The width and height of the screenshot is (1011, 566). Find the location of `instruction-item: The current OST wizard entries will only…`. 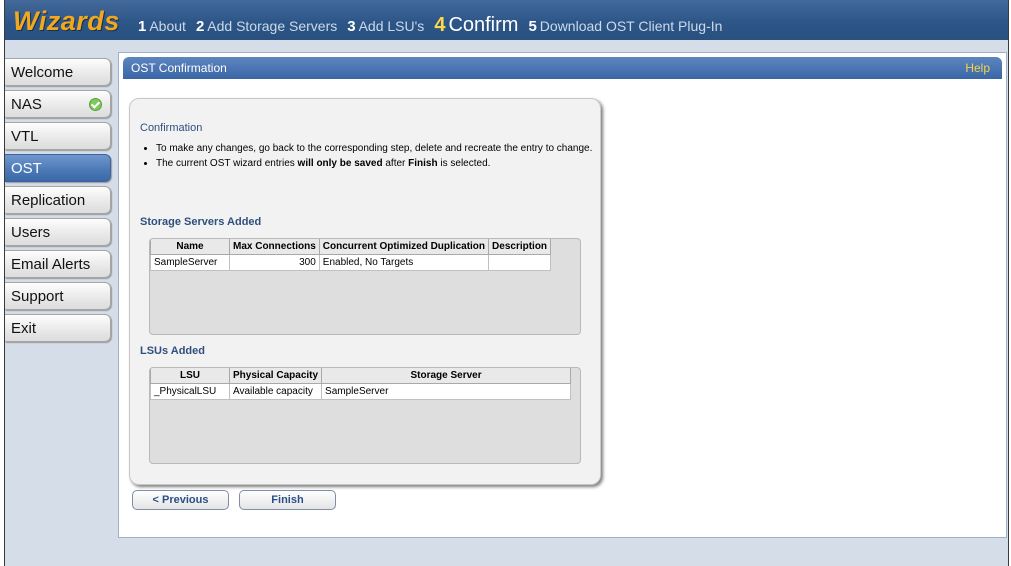

instruction-item: The current OST wizard entries will only… is located at coordinates (379, 164).